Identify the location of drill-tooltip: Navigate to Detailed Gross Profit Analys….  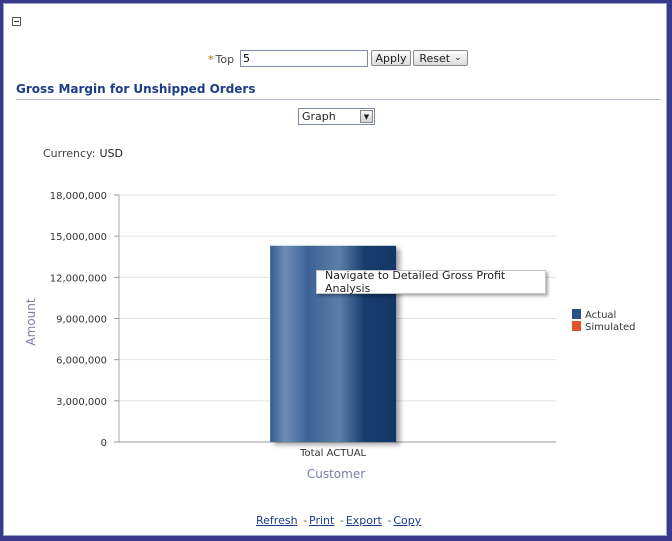
(431, 282).